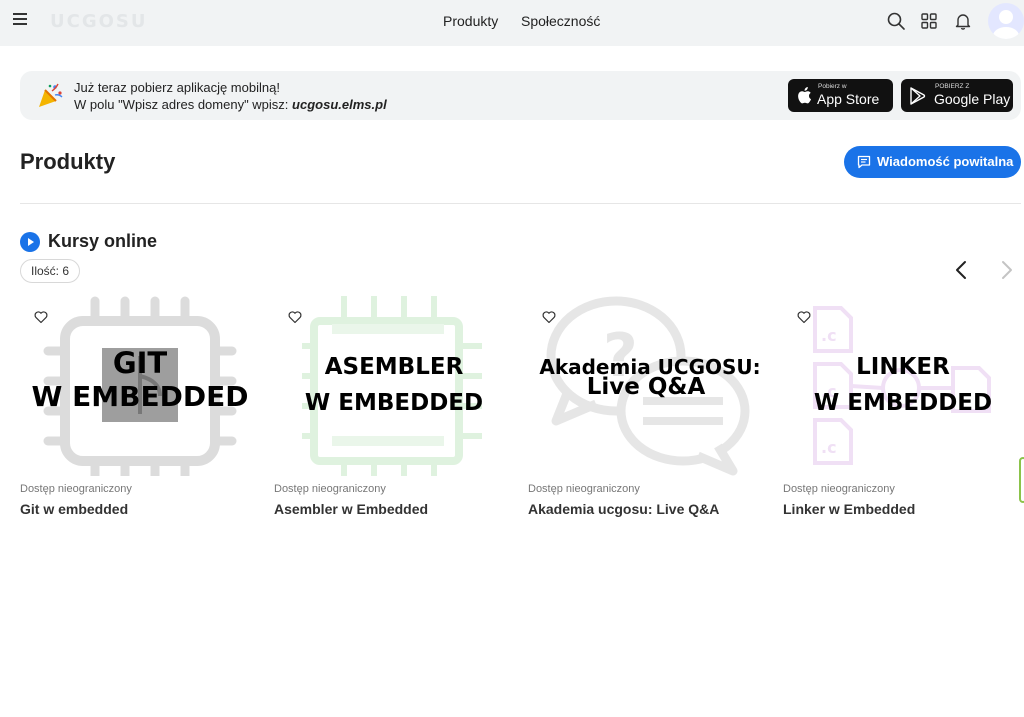 The width and height of the screenshot is (1024, 717). Describe the element at coordinates (30, 242) in the screenshot. I see `play-icon` at that location.